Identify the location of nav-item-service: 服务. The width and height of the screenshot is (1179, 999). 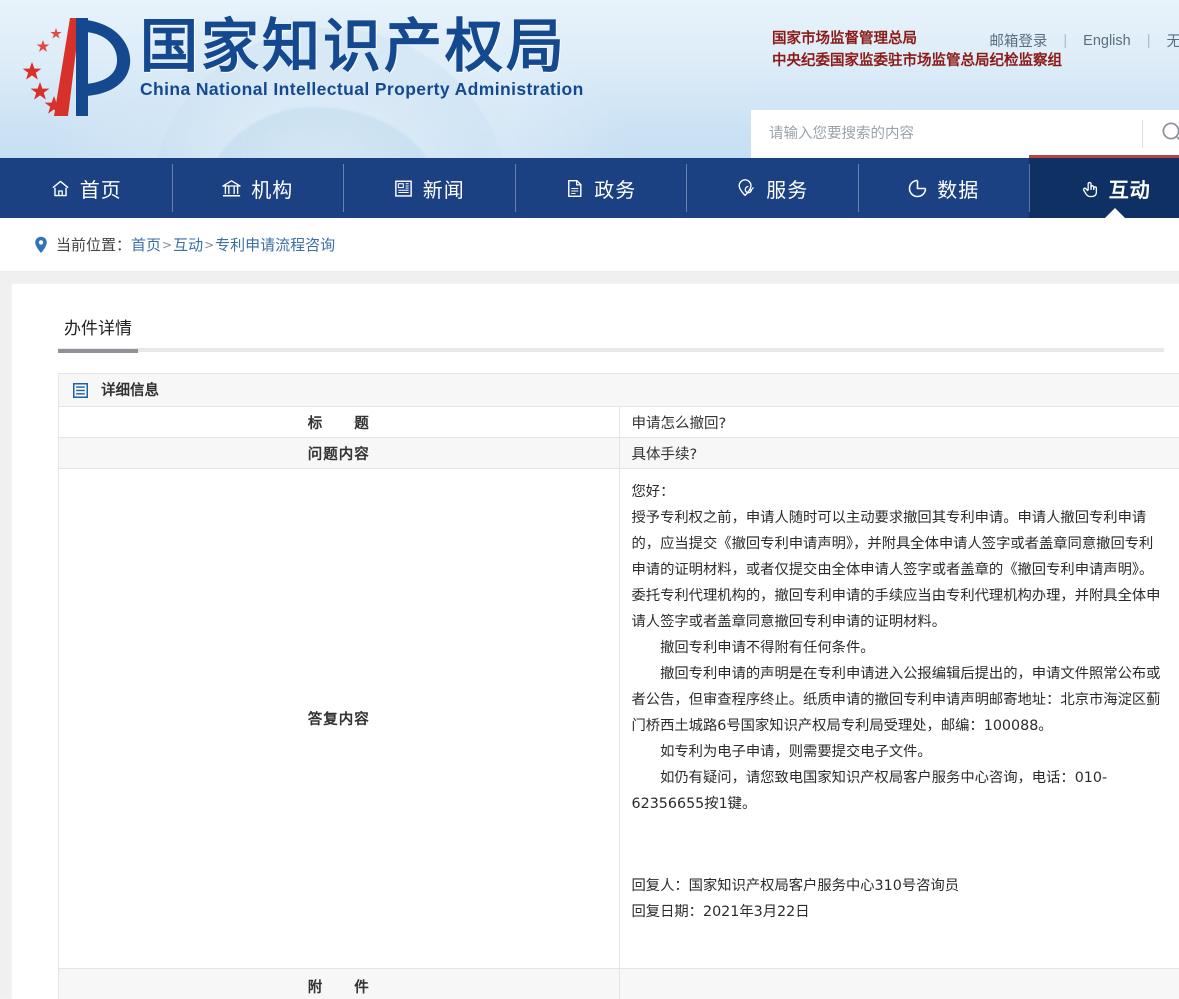
(772, 188).